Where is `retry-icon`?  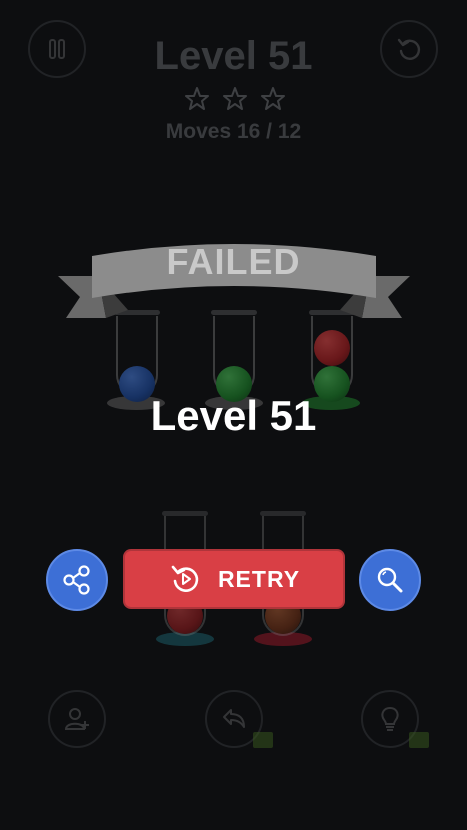
retry-icon is located at coordinates (185, 578).